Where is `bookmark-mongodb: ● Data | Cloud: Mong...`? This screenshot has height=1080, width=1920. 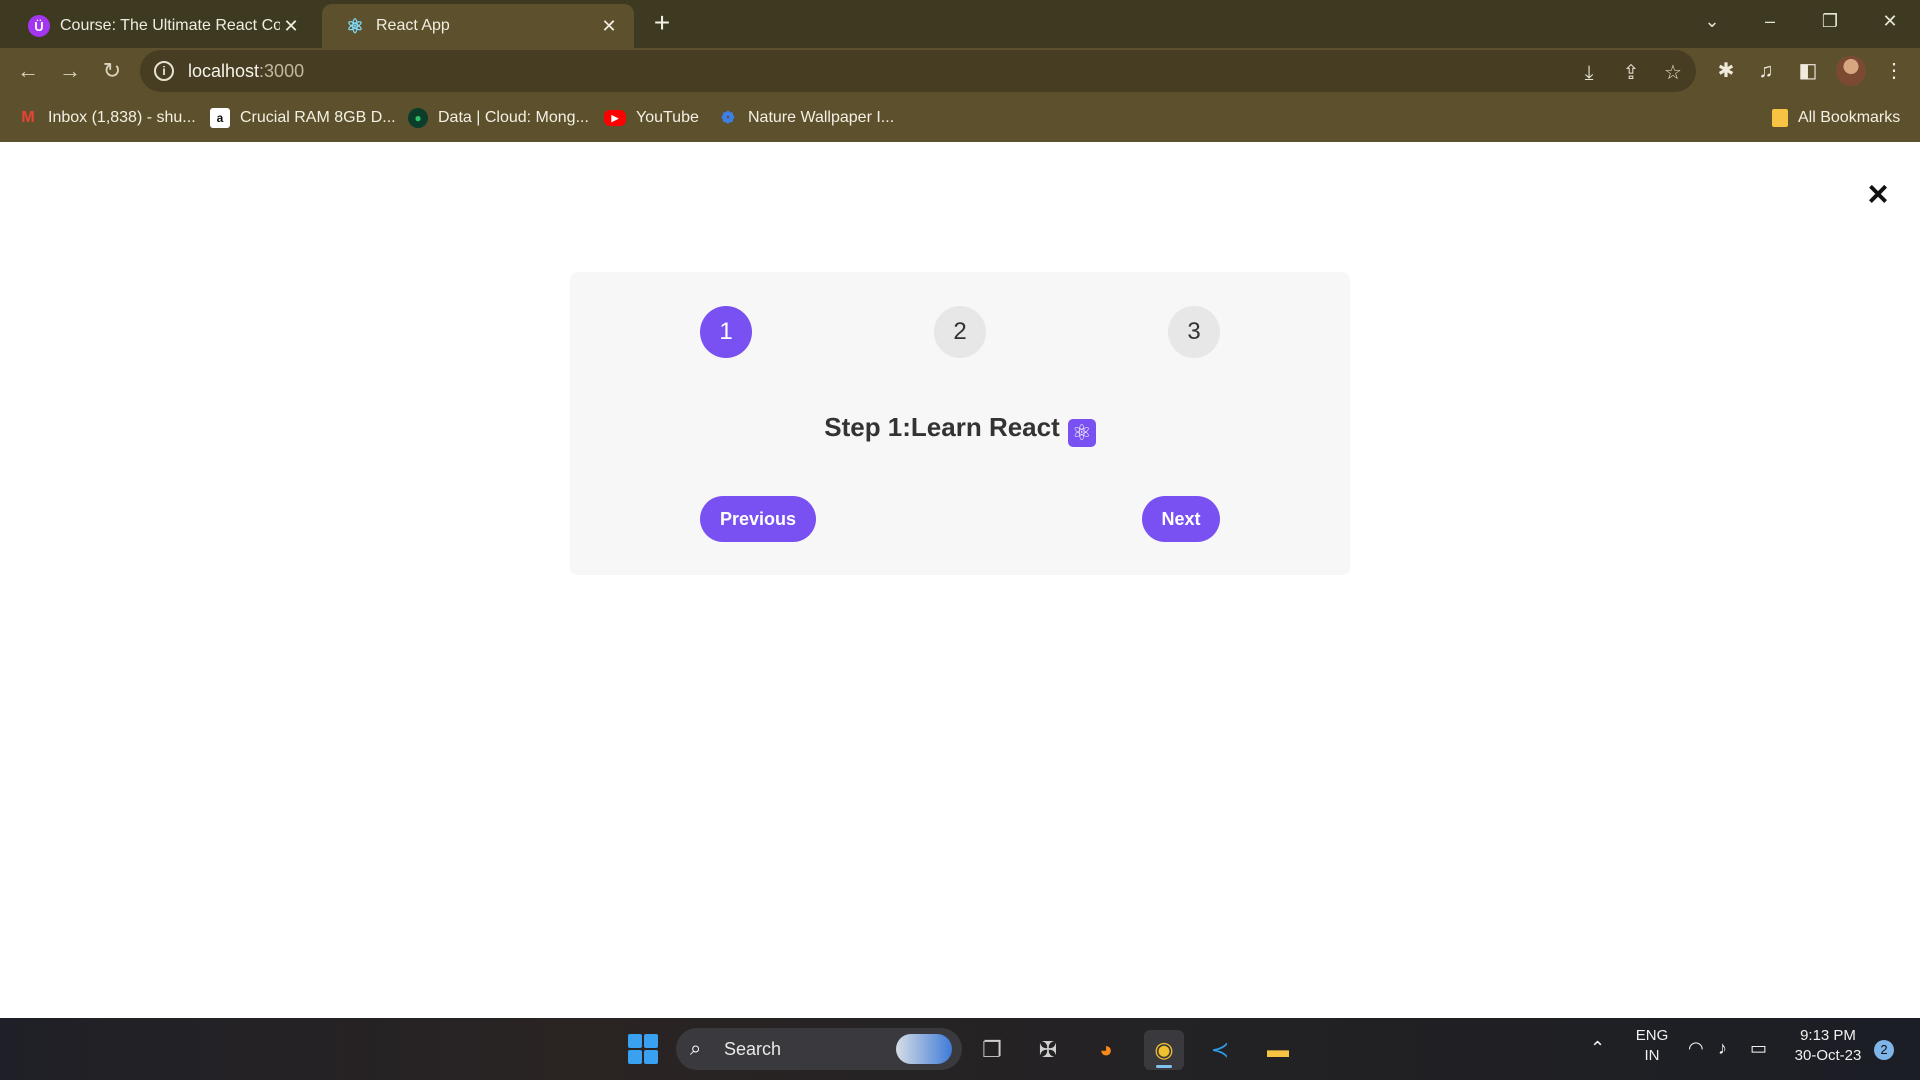
bookmark-mongodb: ● Data | Cloud: Mong... is located at coordinates (498, 118).